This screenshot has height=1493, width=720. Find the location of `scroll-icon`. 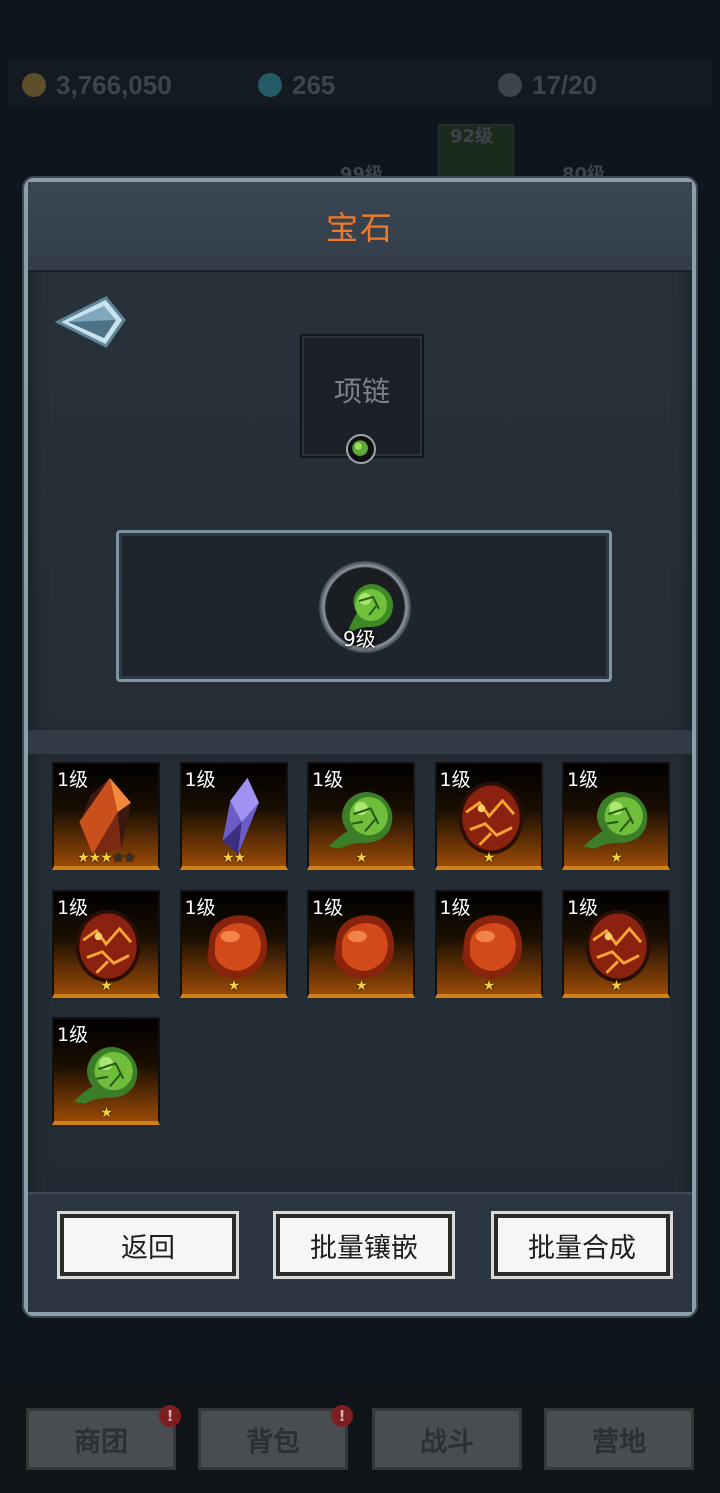

scroll-icon is located at coordinates (510, 85).